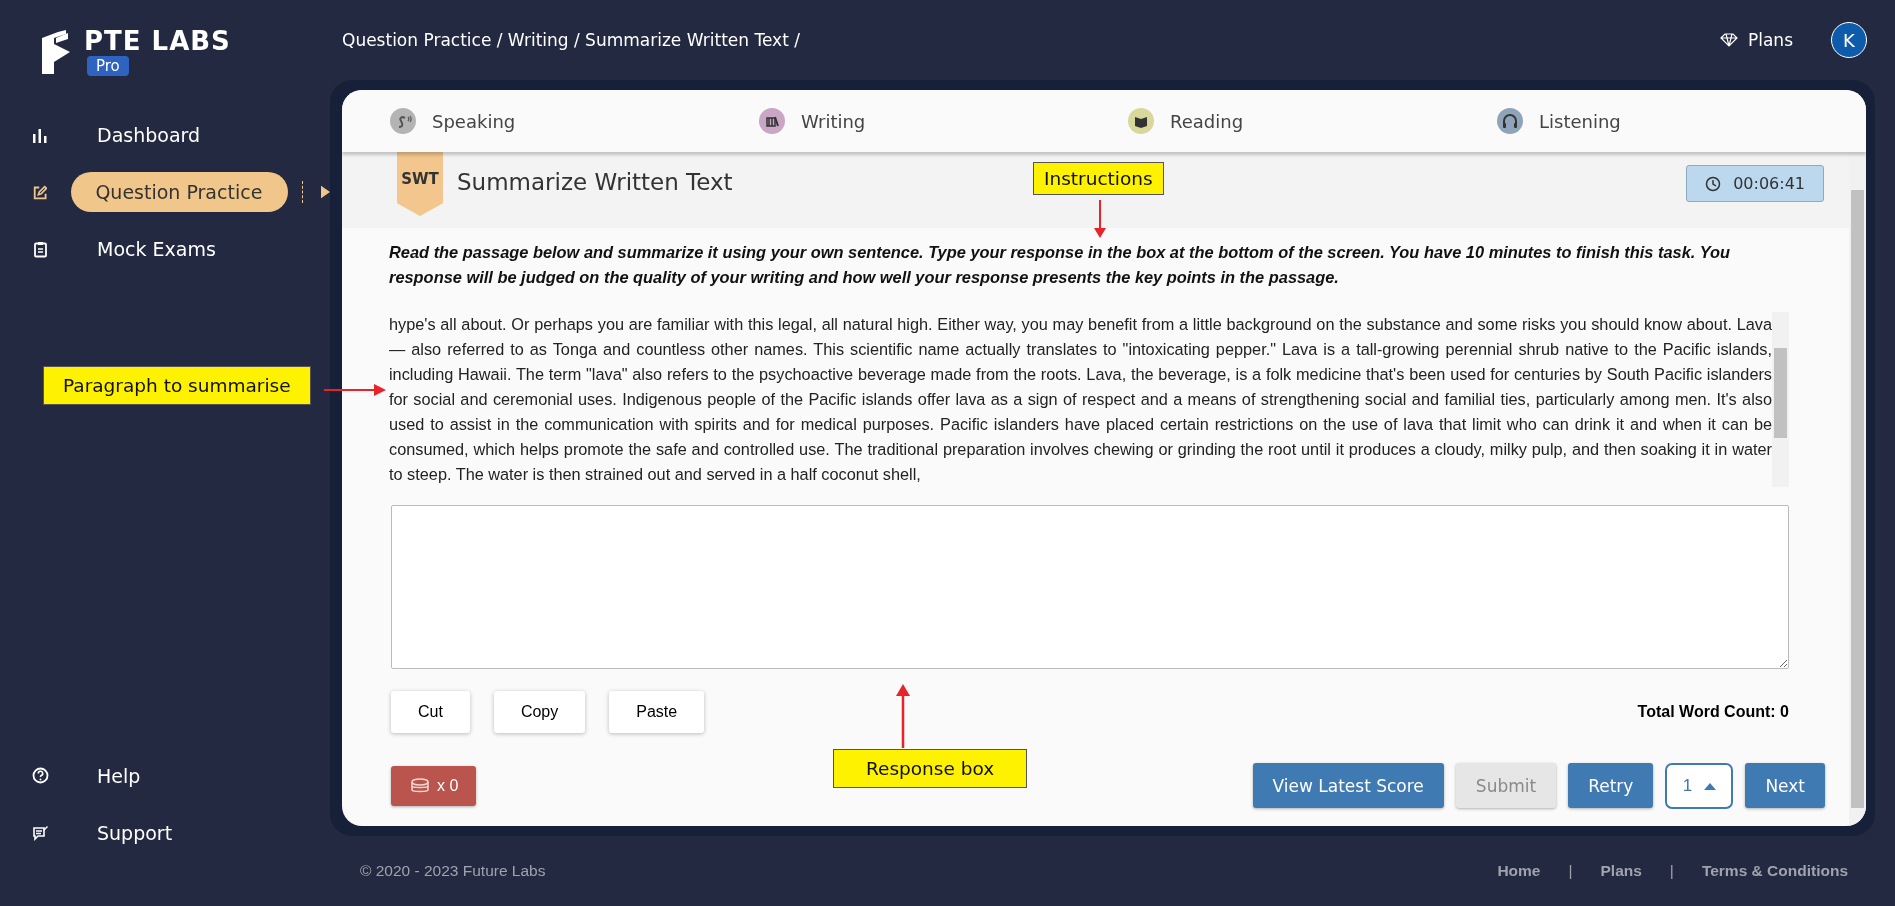 The height and width of the screenshot is (906, 1895). Describe the element at coordinates (135, 832) in the screenshot. I see `sidebar-item: Support` at that location.